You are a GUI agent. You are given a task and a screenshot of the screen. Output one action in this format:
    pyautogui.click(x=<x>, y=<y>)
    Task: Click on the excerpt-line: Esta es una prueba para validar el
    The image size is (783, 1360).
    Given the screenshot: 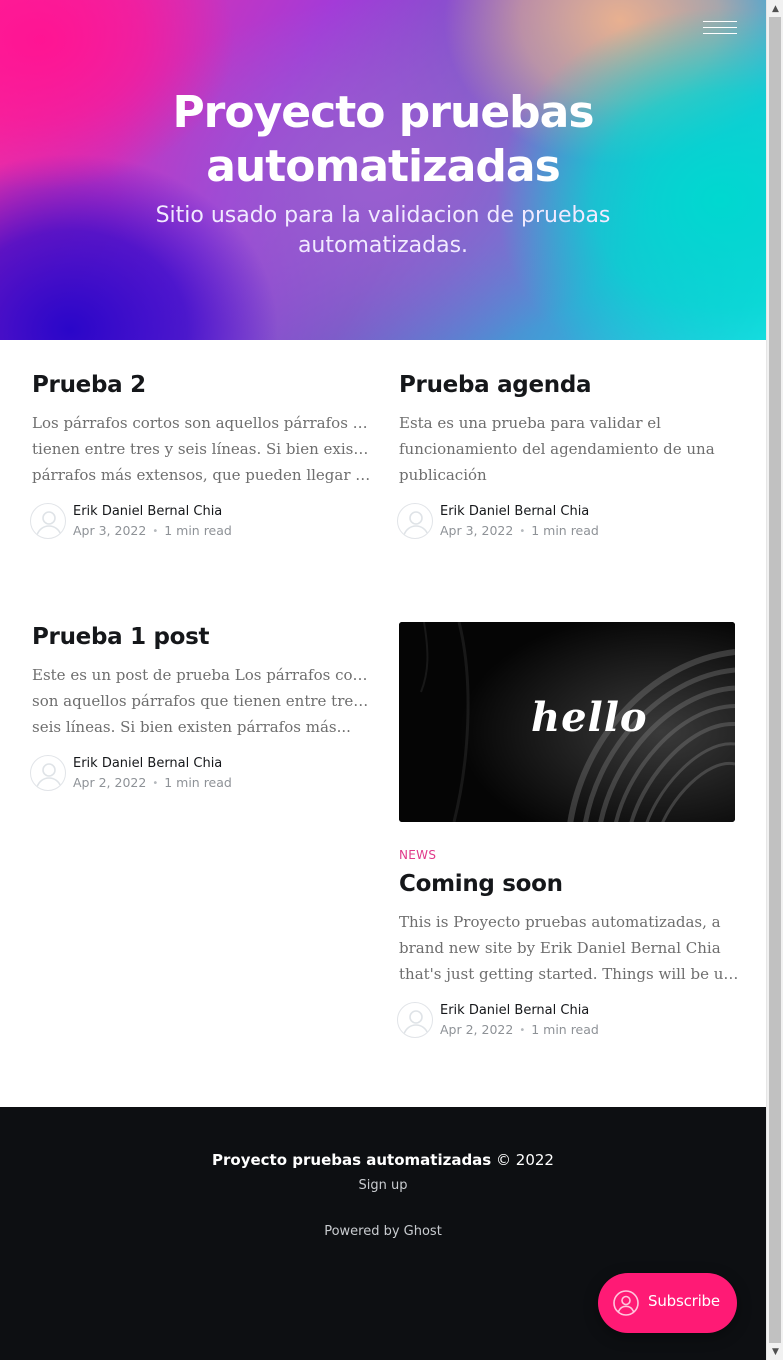 What is the action you would take?
    pyautogui.click(x=530, y=423)
    